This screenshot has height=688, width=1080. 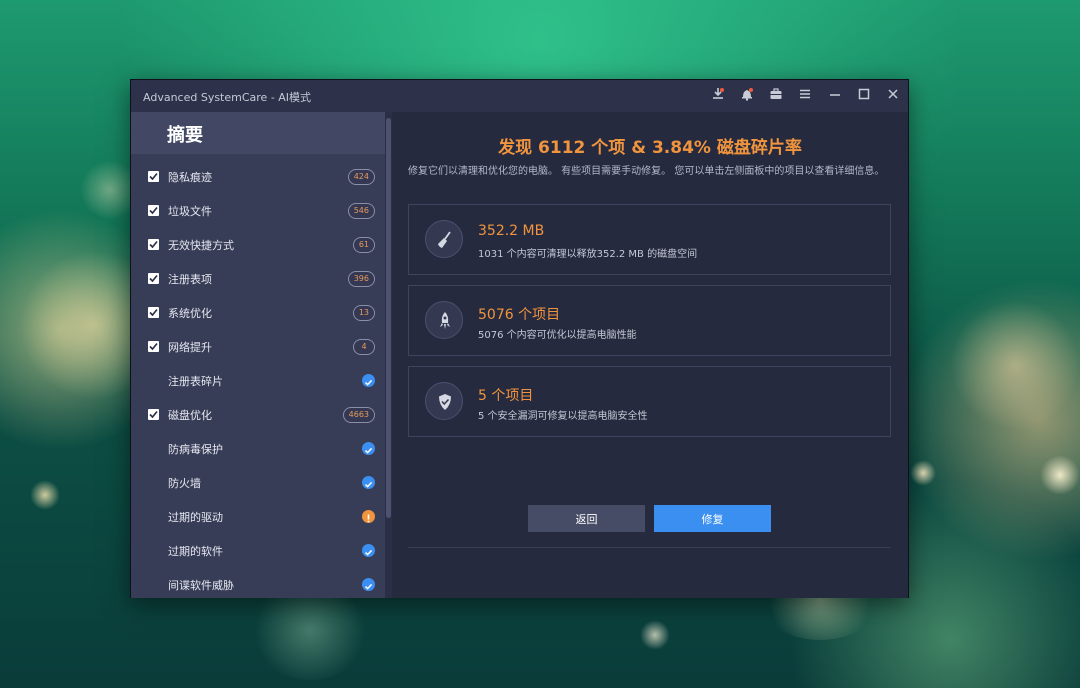 I want to click on sidebar-item: 系统优化 13, so click(x=258, y=313).